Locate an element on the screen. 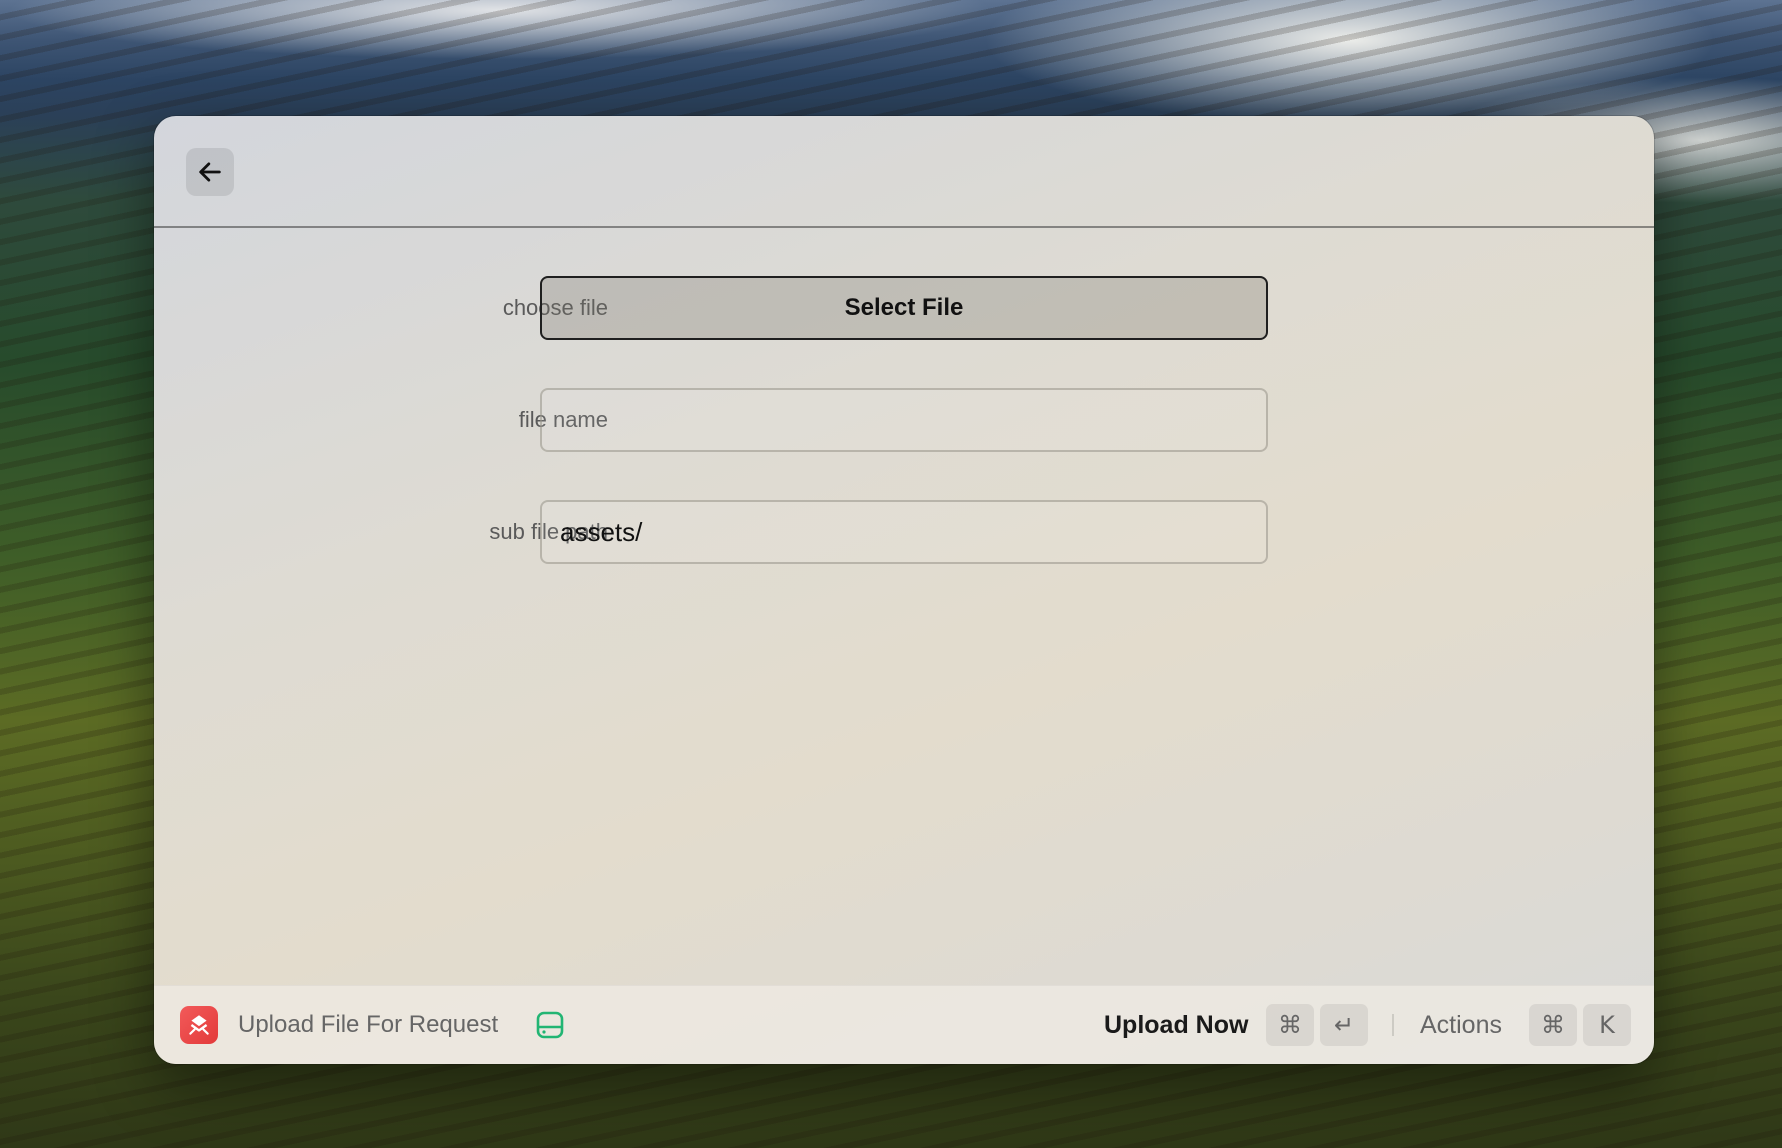  file-name-input is located at coordinates (904, 420).